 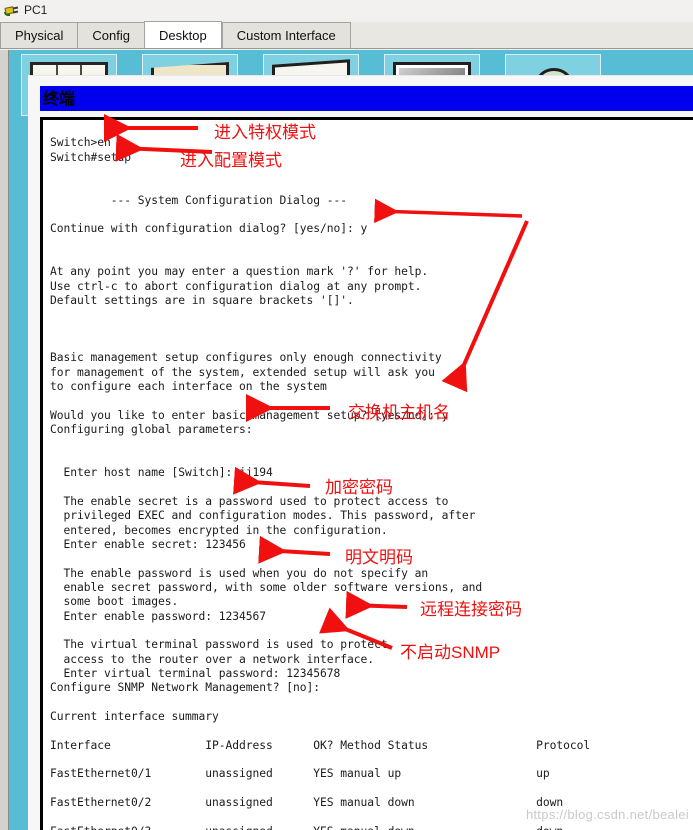 I want to click on network-plug-icon, so click(x=11, y=10).